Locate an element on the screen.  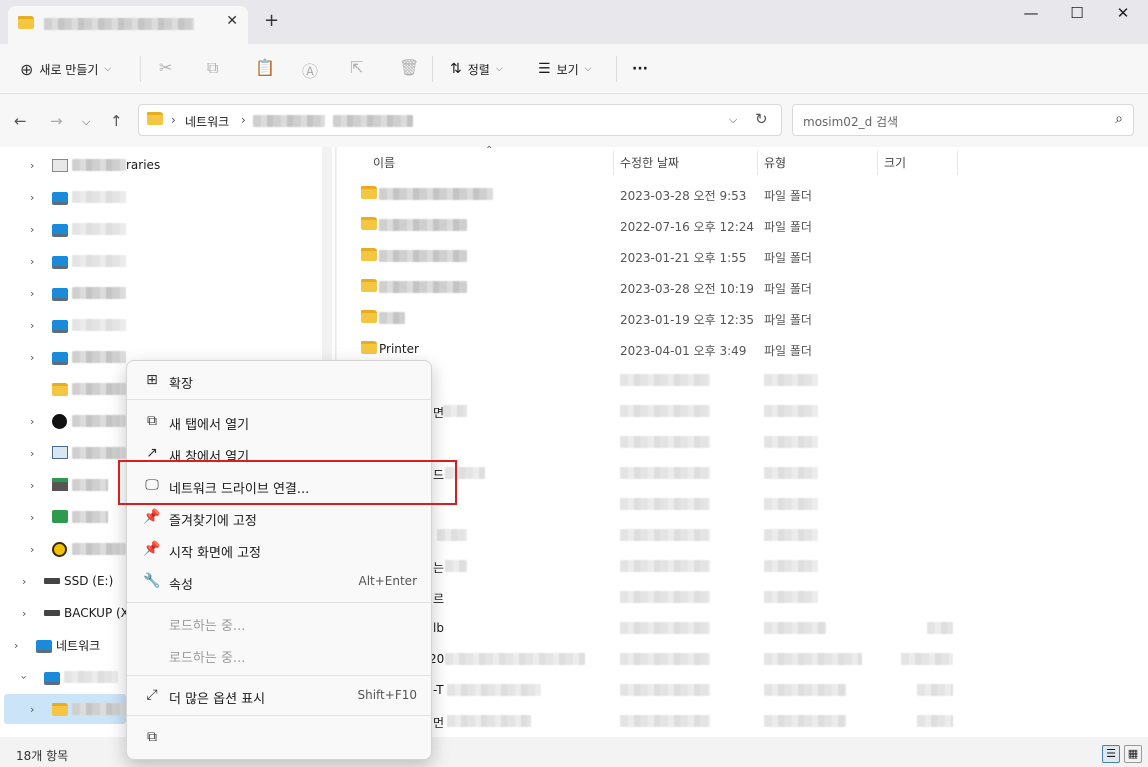
file-row: 2023-03-28 오전 9:53 파일 폴더 is located at coordinates (737, 193).